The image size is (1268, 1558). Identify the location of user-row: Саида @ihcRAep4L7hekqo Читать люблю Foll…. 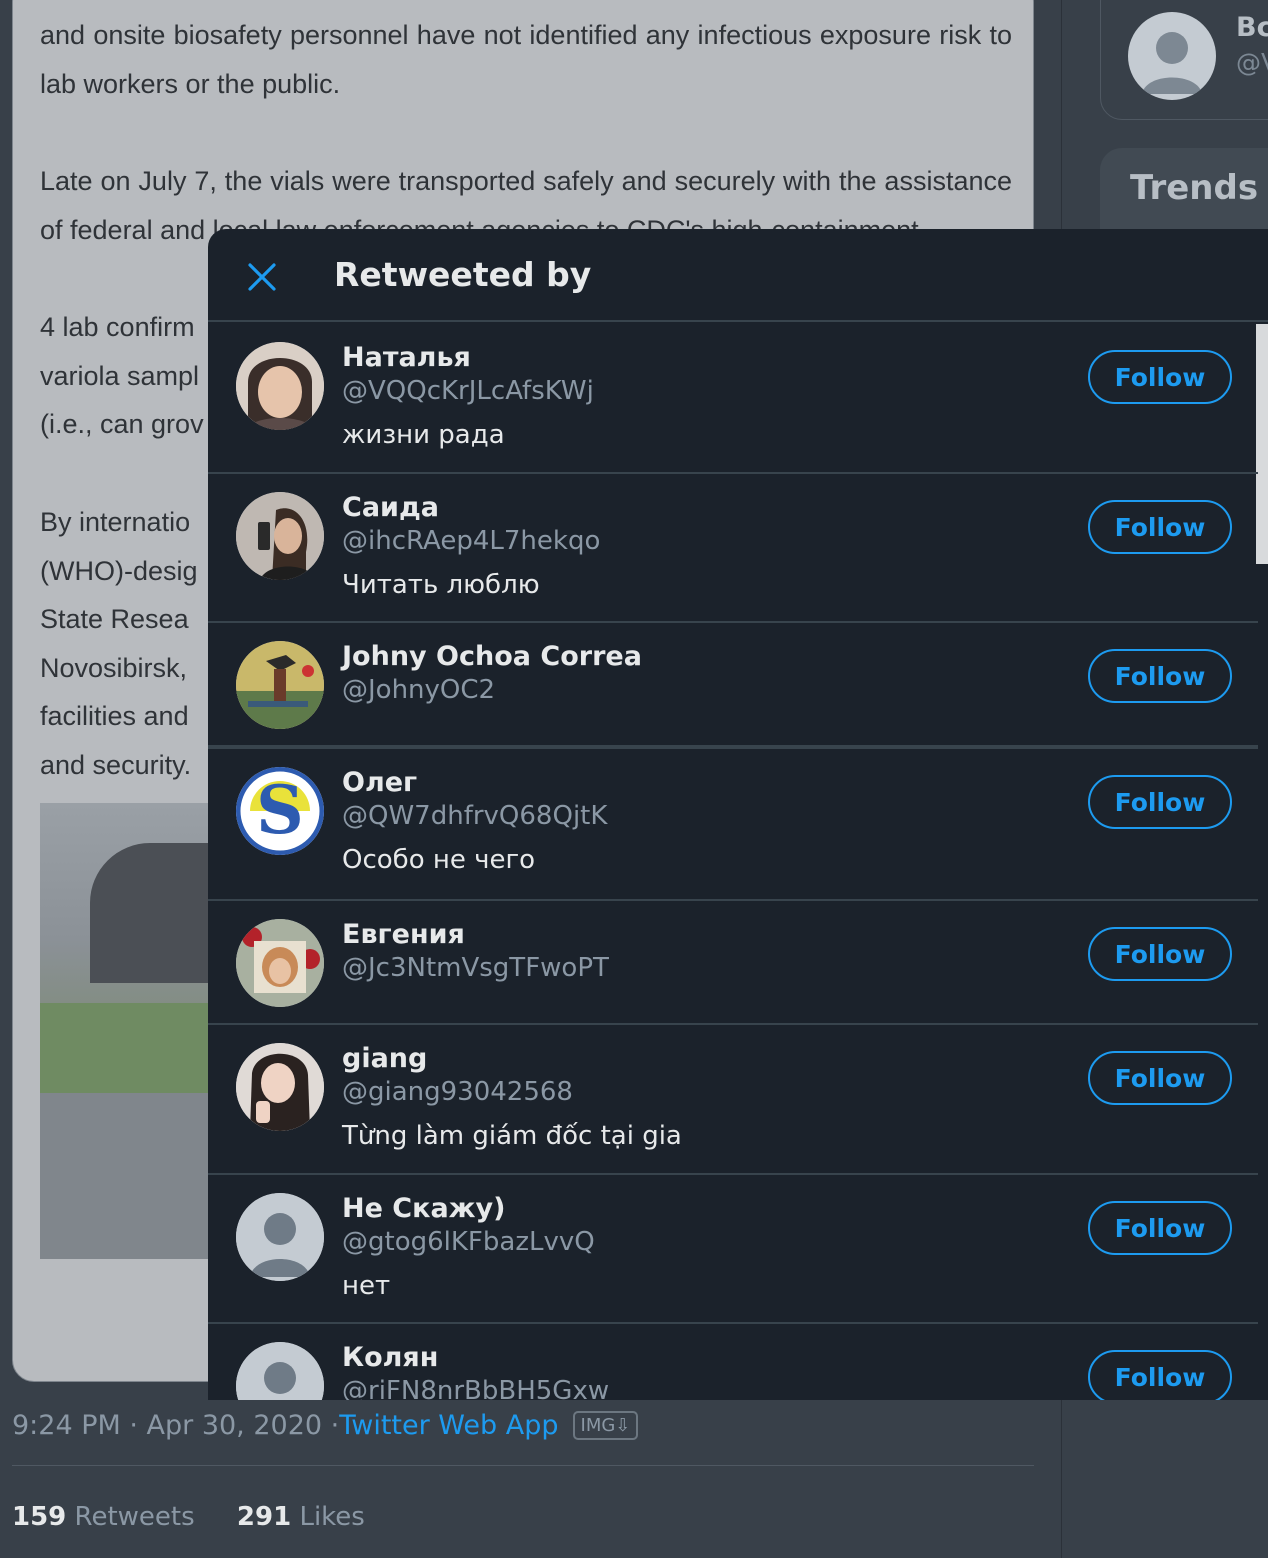
(733, 548).